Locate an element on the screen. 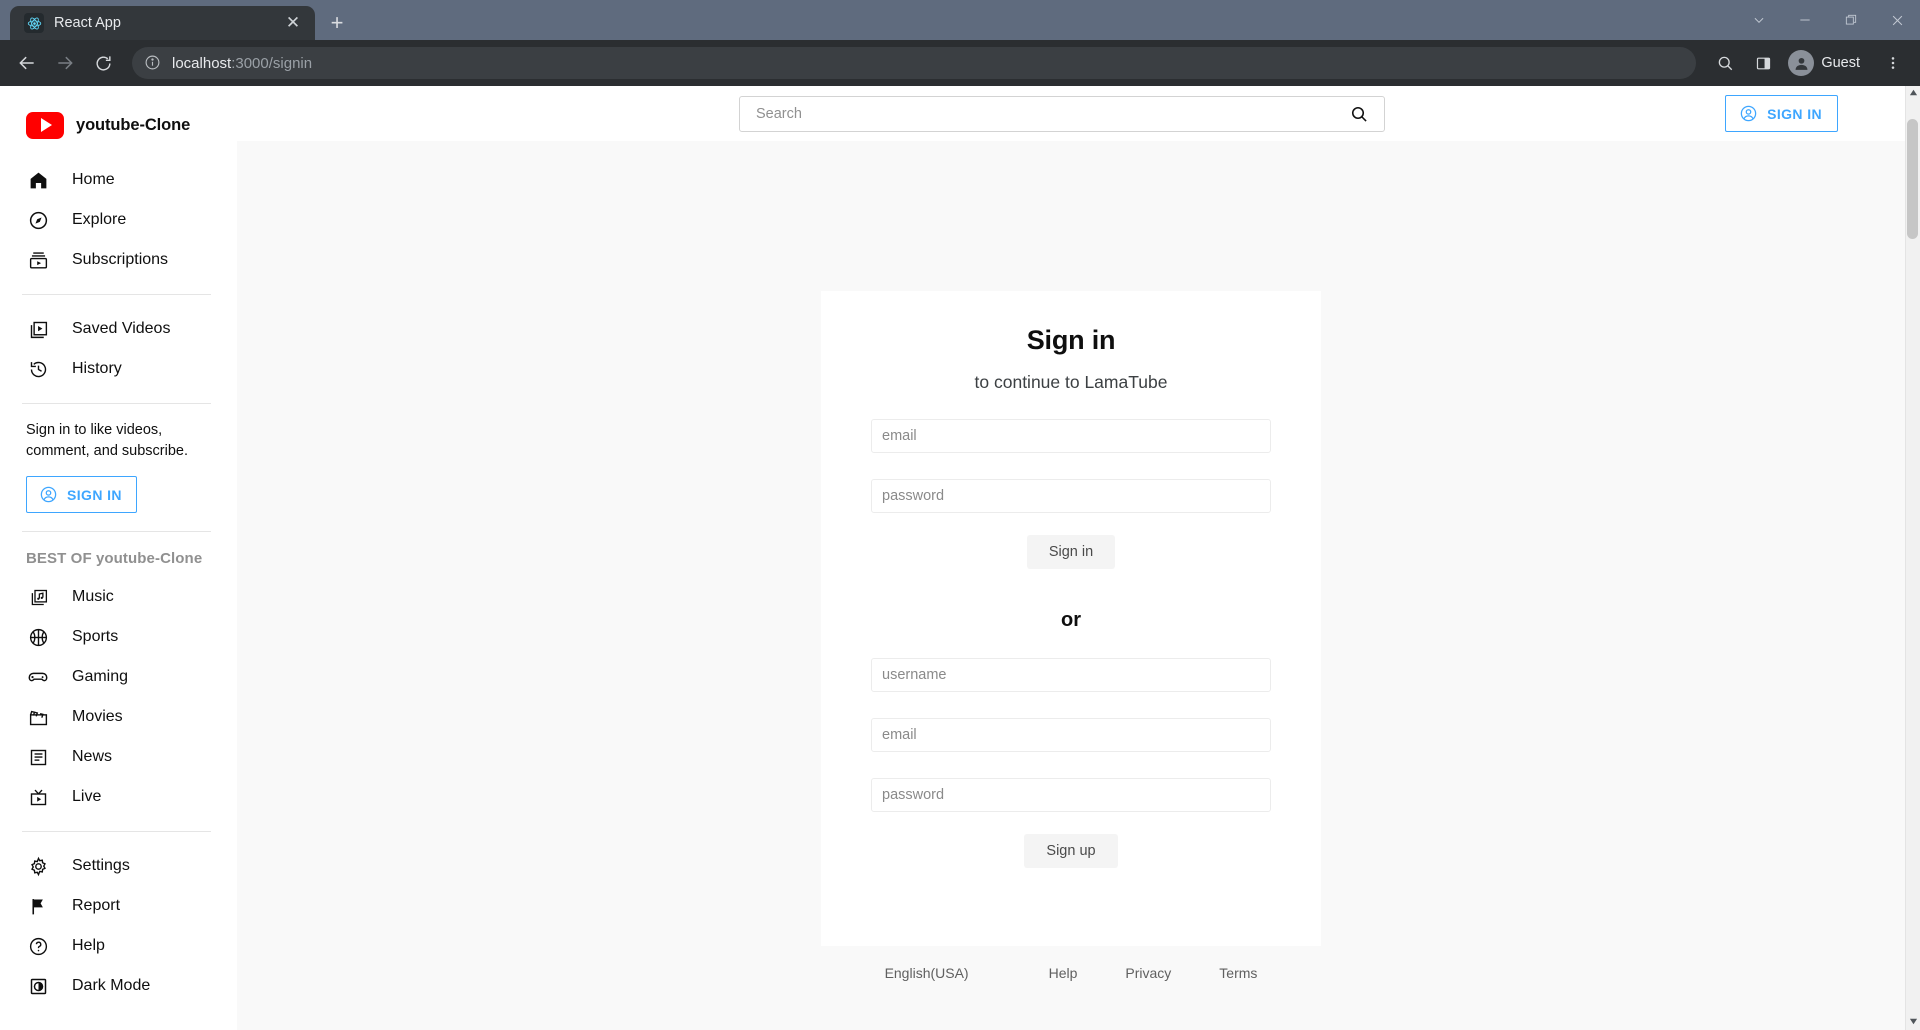  youtube-logo-icon is located at coordinates (45, 125).